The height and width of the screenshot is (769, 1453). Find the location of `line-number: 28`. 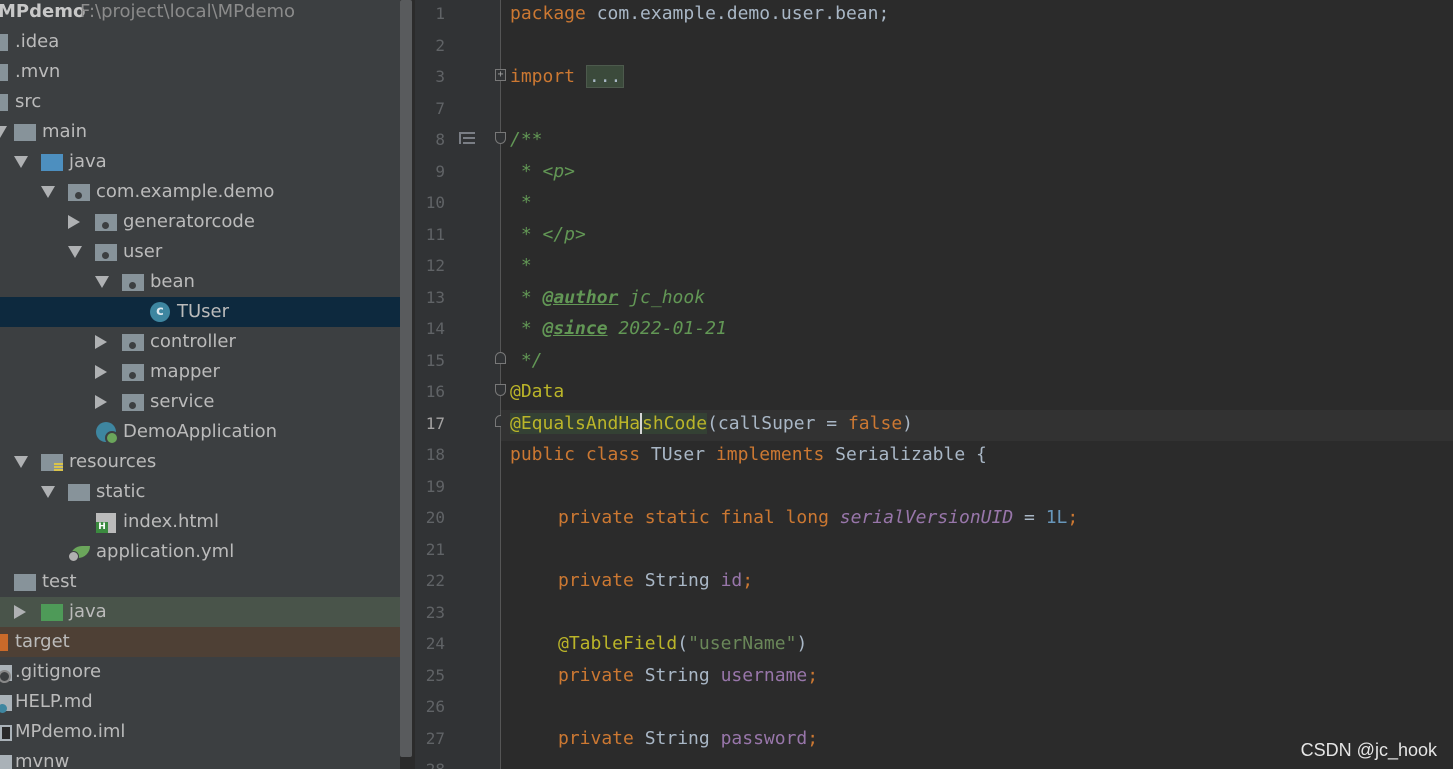

line-number: 28 is located at coordinates (430, 762).